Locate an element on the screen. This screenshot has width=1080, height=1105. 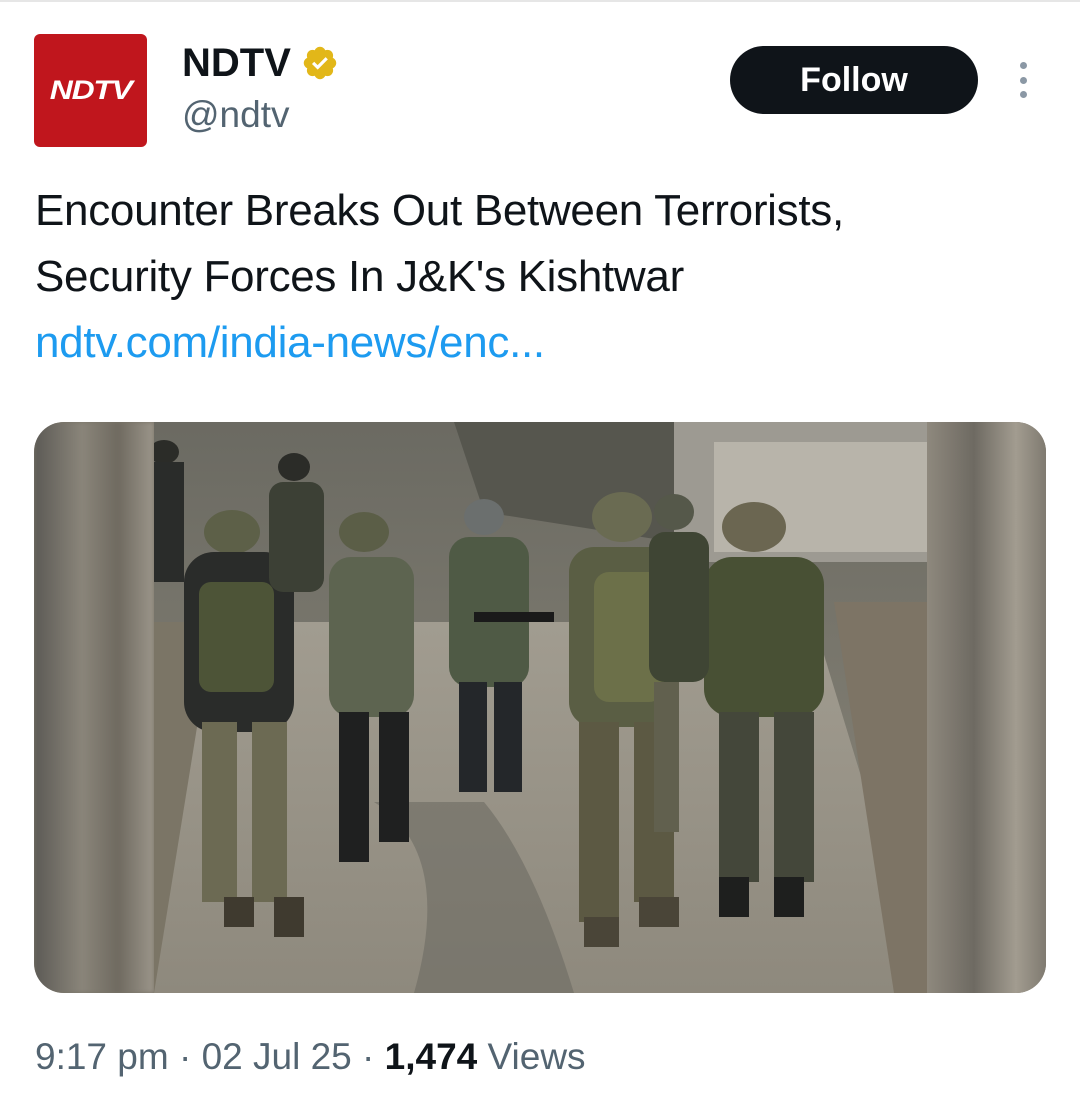
views-label: Views is located at coordinates (531, 1056).